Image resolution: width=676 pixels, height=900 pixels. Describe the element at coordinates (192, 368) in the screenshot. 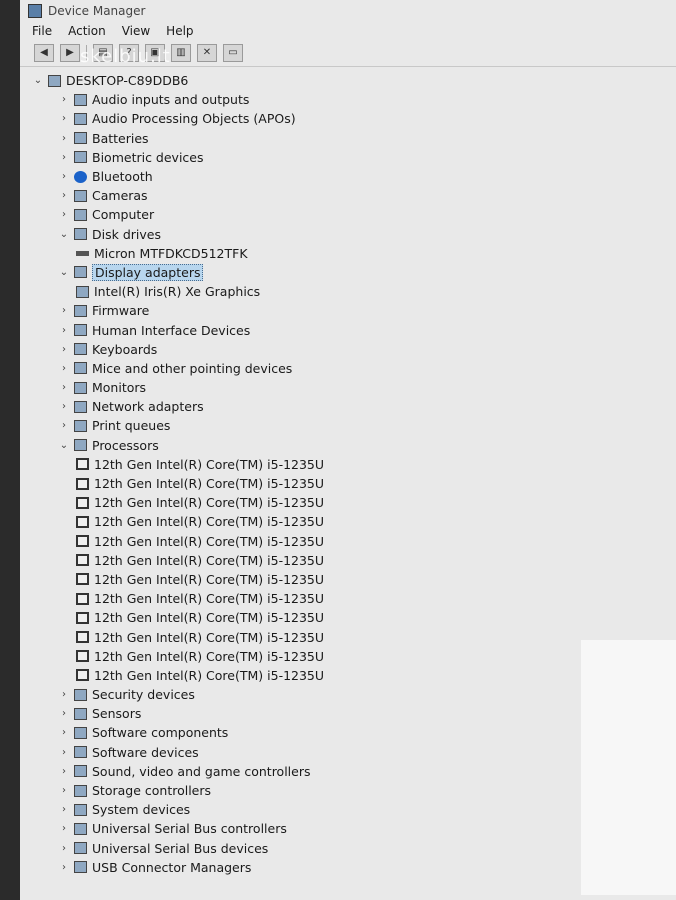

I see `tree-category-label: Mice and other pointing devices` at that location.